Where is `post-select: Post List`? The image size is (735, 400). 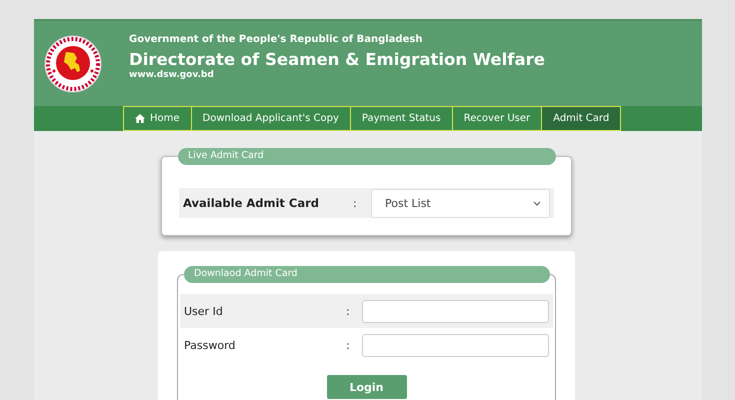
post-select: Post List is located at coordinates (460, 203).